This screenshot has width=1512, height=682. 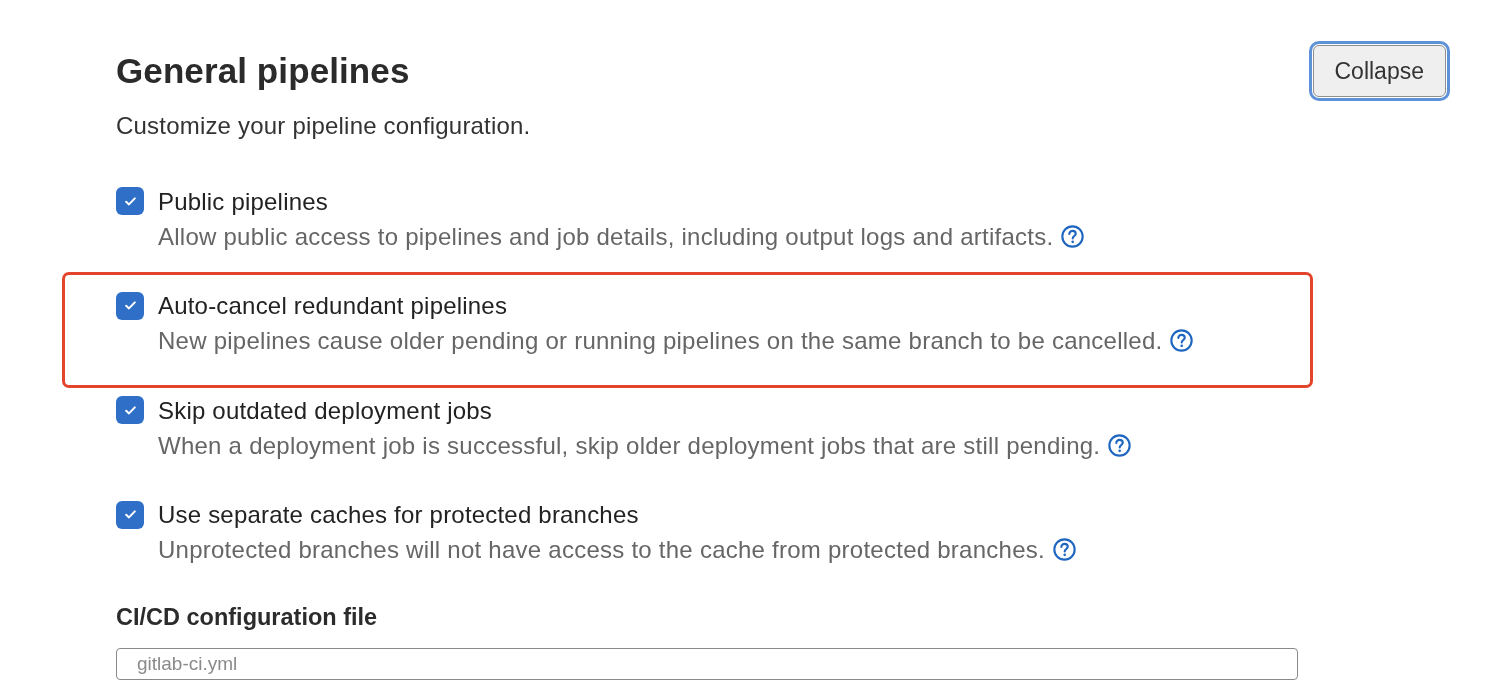 I want to click on section-title: General pipelines, so click(x=263, y=71).